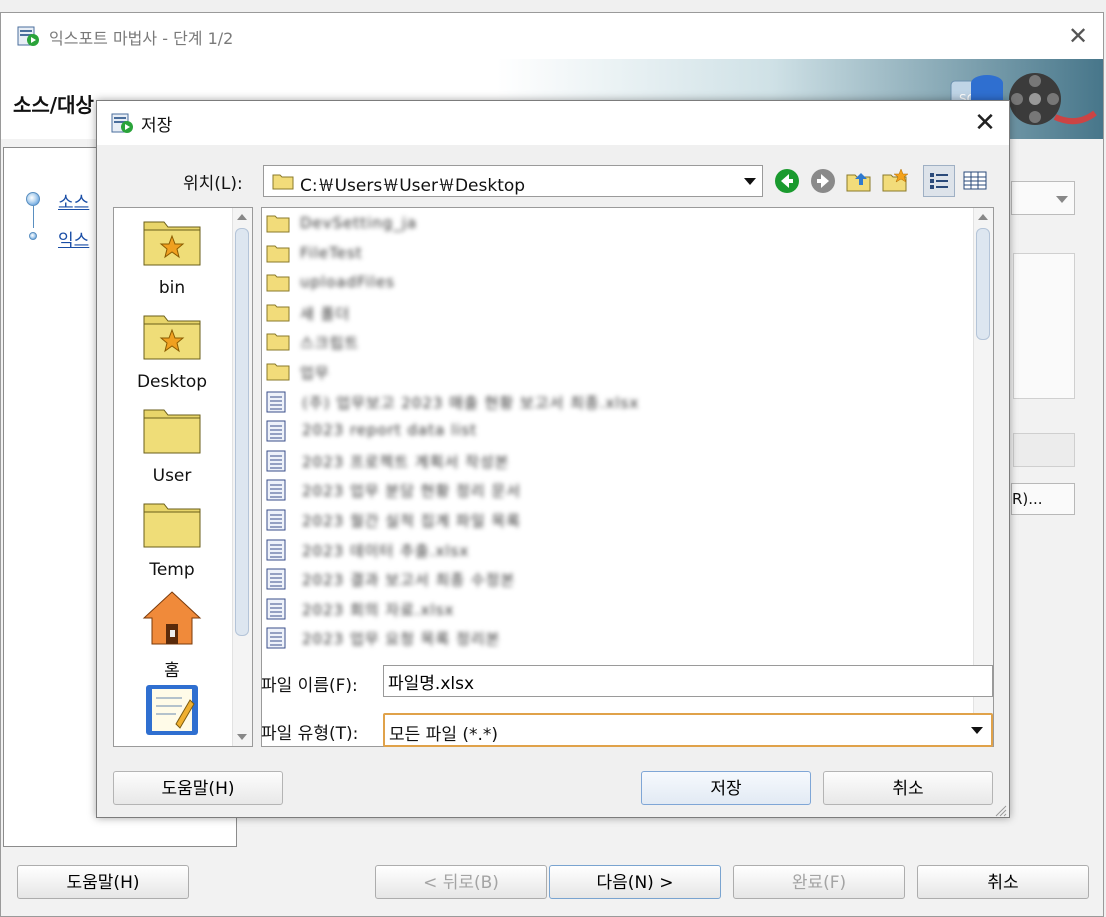 This screenshot has width=1106, height=917. What do you see at coordinates (635, 882) in the screenshot?
I see `wizard-next-button: 다음(N) >` at bounding box center [635, 882].